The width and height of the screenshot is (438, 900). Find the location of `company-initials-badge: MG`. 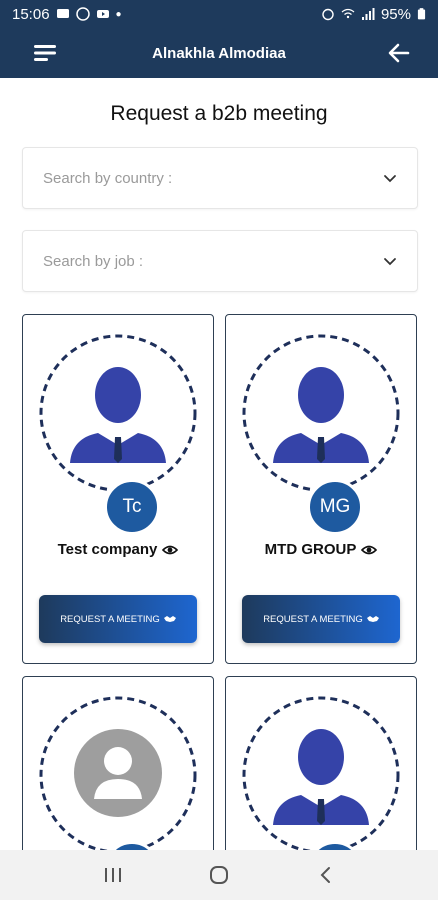

company-initials-badge: MG is located at coordinates (335, 507).